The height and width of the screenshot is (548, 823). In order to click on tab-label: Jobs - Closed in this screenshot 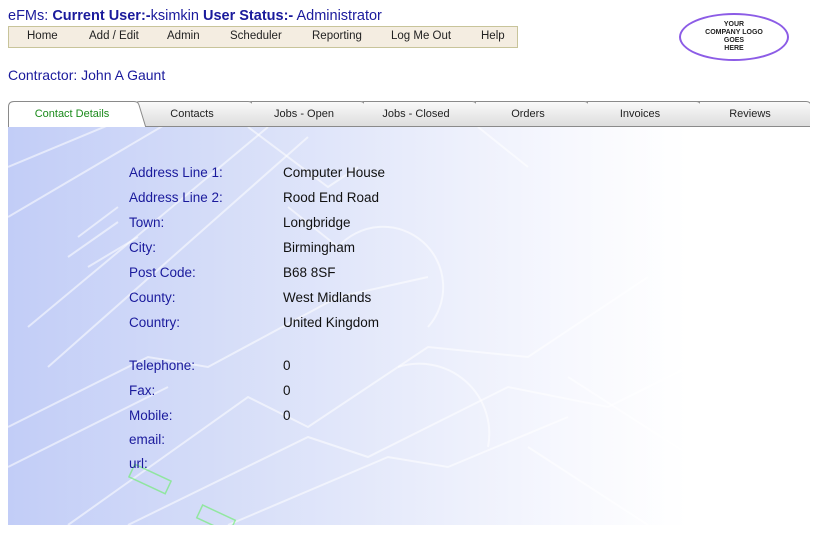, I will do `click(416, 114)`.